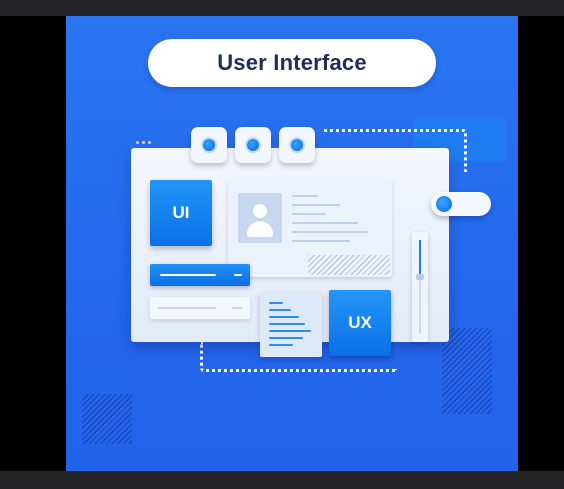 This screenshot has height=489, width=564. I want to click on ui-card-label: UI, so click(181, 212).